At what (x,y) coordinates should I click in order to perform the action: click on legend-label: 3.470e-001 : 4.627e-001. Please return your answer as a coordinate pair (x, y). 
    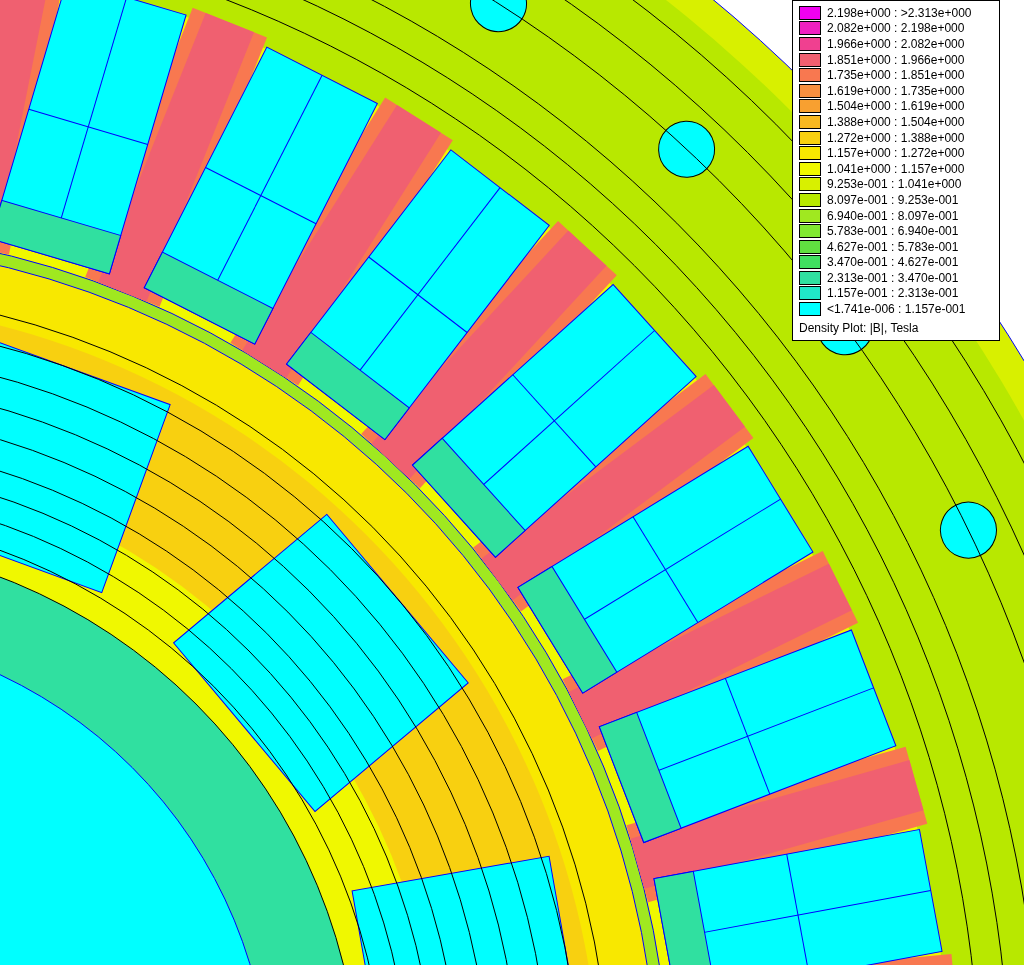
    Looking at the image, I should click on (893, 262).